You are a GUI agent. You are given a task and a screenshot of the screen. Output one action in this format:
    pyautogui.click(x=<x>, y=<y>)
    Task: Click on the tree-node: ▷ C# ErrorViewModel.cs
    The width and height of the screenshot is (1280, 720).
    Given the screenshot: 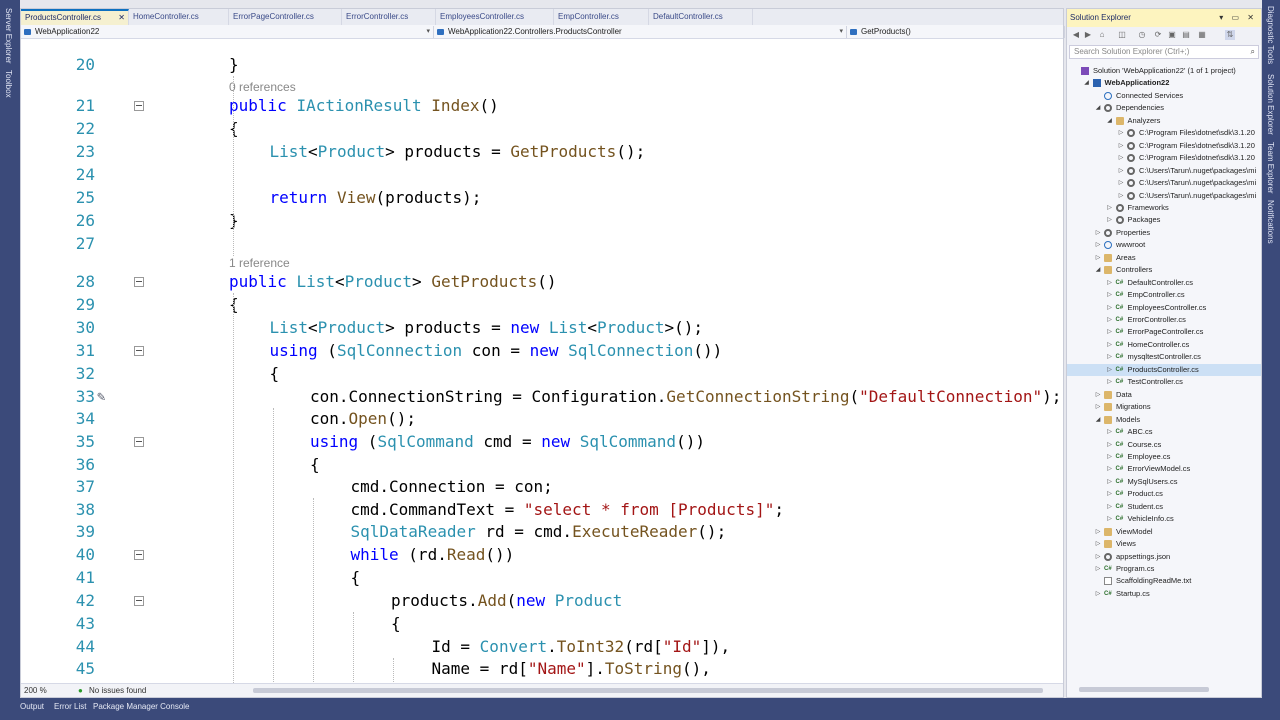 What is the action you would take?
    pyautogui.click(x=1164, y=469)
    